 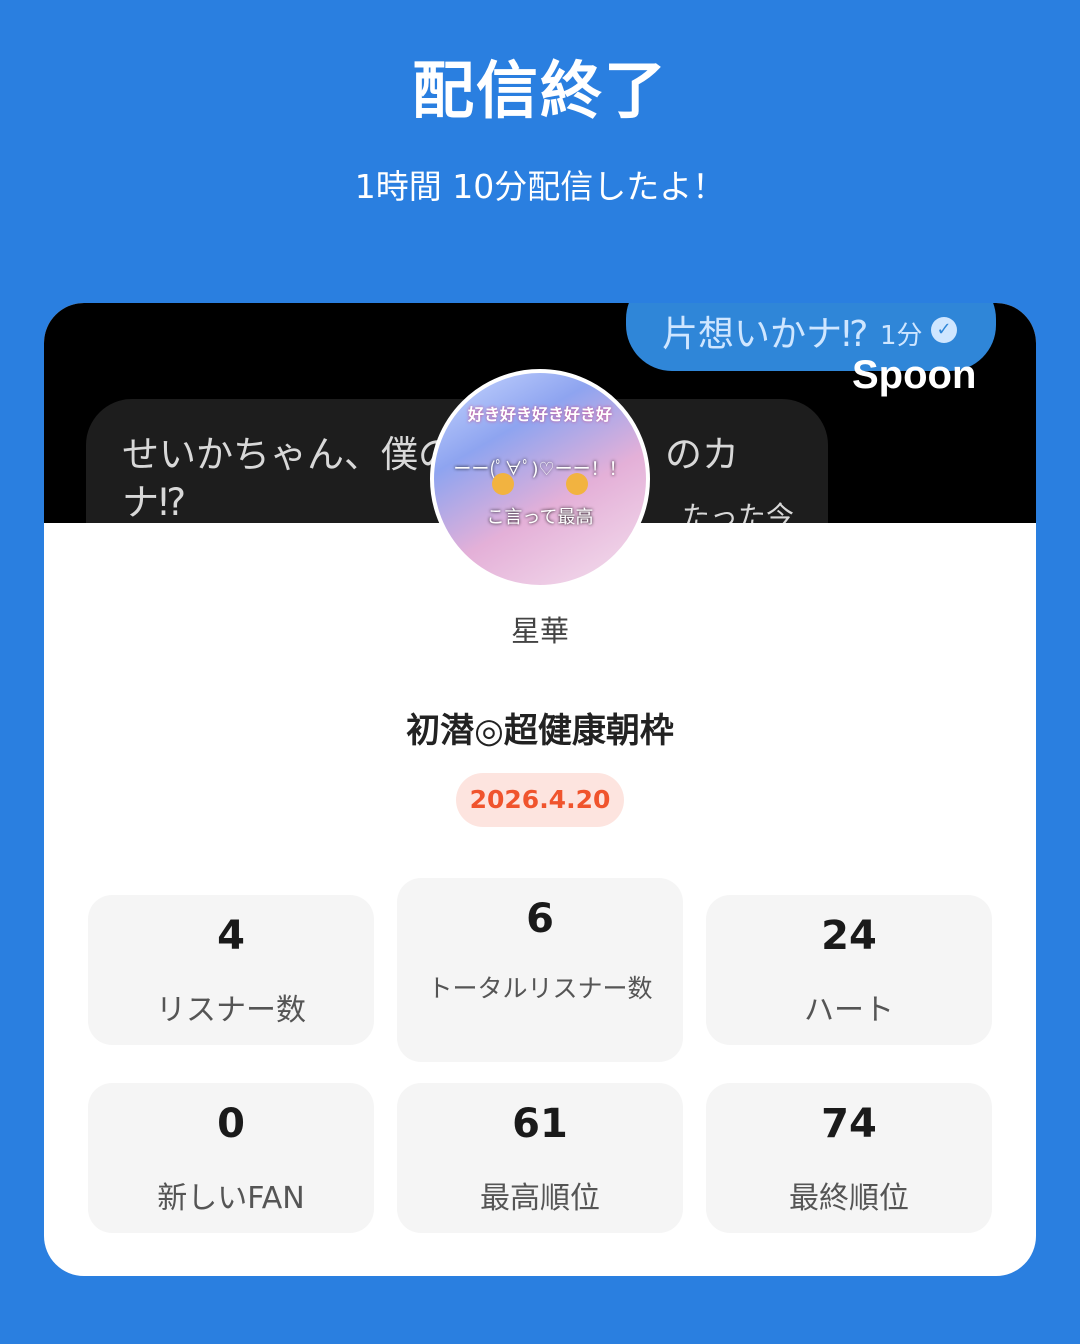 What do you see at coordinates (849, 970) in the screenshot?
I see `stat-hearts: 24 ハート` at bounding box center [849, 970].